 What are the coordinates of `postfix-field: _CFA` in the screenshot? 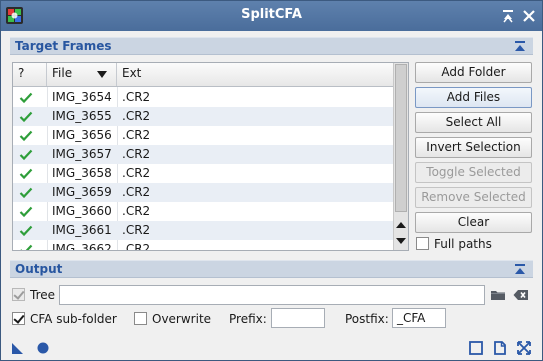 It's located at (419, 318).